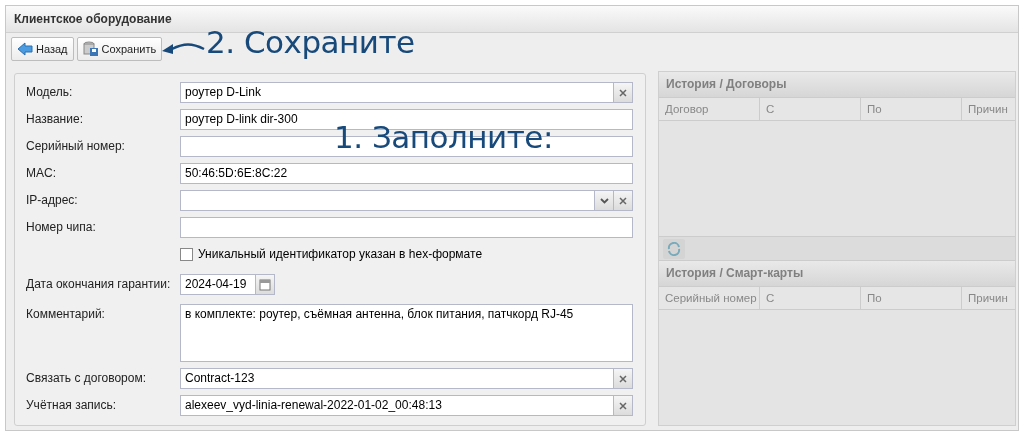  Describe the element at coordinates (265, 284) in the screenshot. I see `calendar-icon` at that location.